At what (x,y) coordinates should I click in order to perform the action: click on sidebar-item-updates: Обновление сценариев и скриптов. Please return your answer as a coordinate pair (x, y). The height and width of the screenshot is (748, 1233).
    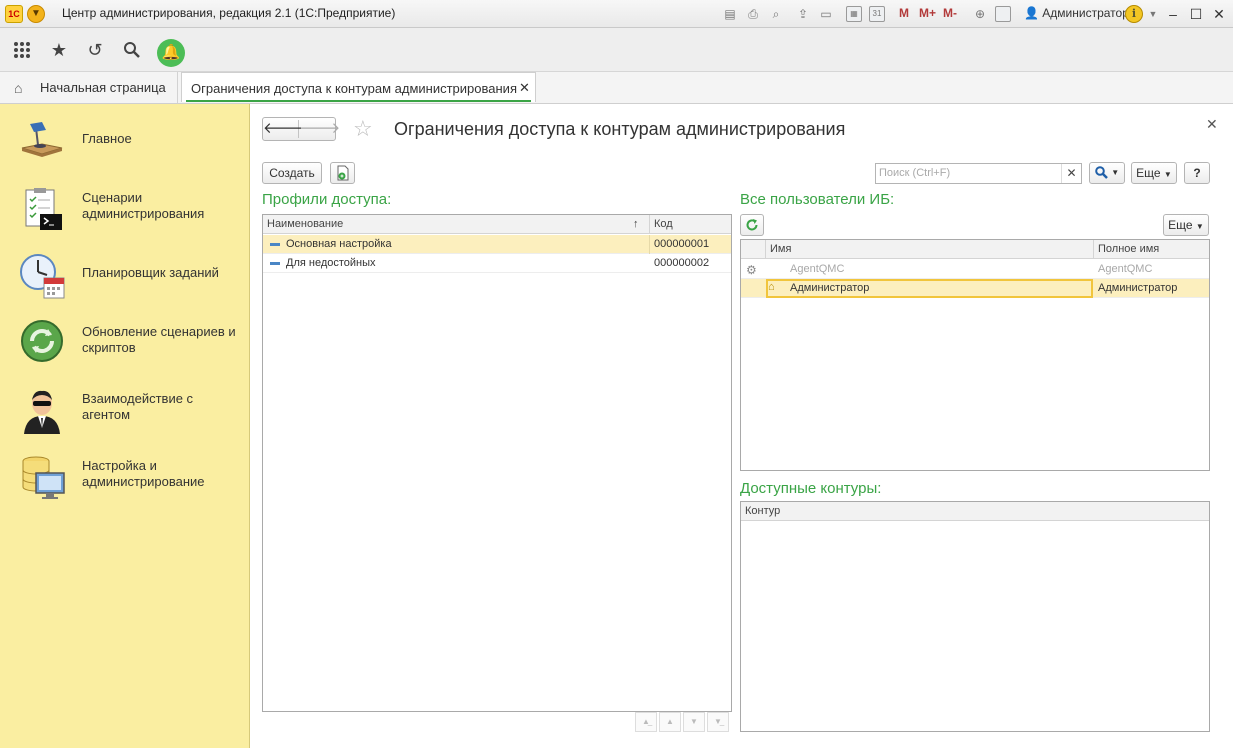
    Looking at the image, I should click on (124, 339).